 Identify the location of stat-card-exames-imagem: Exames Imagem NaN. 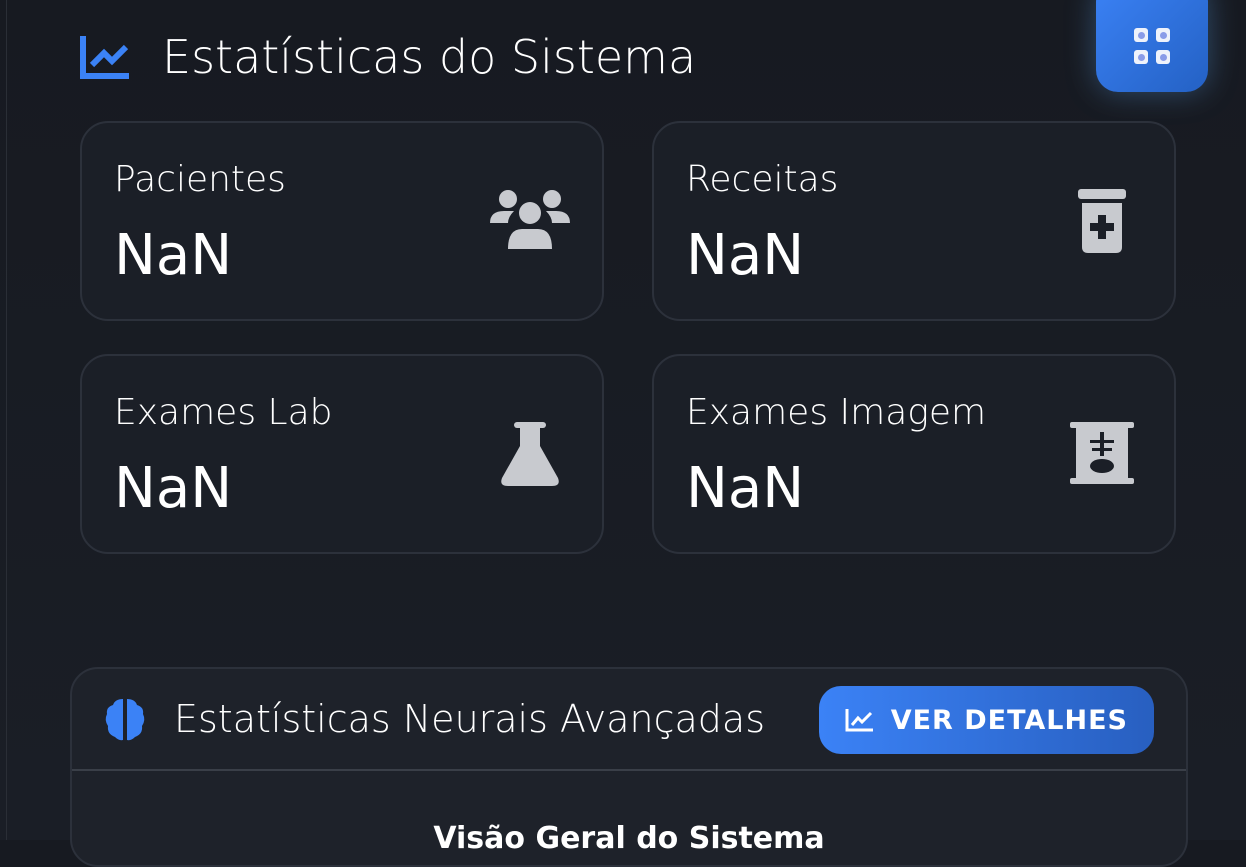
(914, 454).